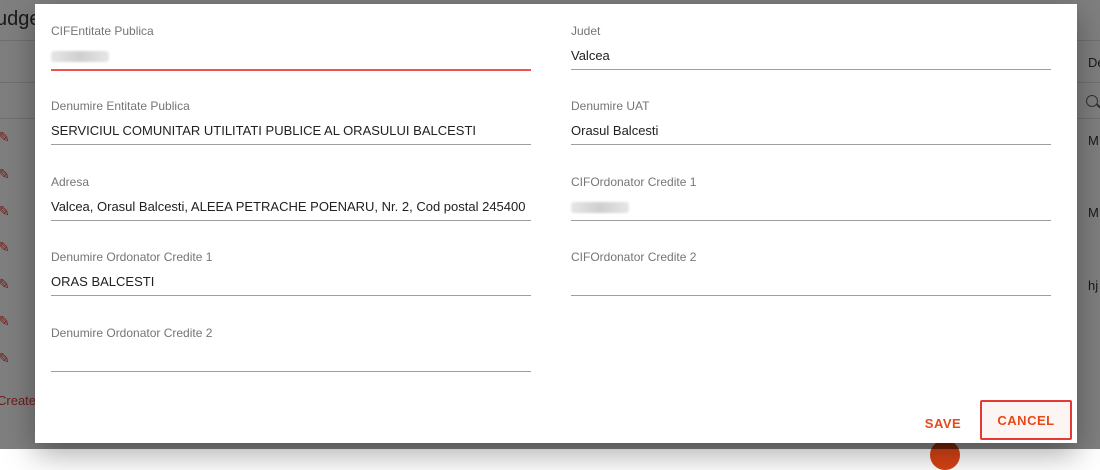 The height and width of the screenshot is (470, 1100). Describe the element at coordinates (634, 257) in the screenshot. I see `field-label: CIFOrdonator Credite 2` at that location.